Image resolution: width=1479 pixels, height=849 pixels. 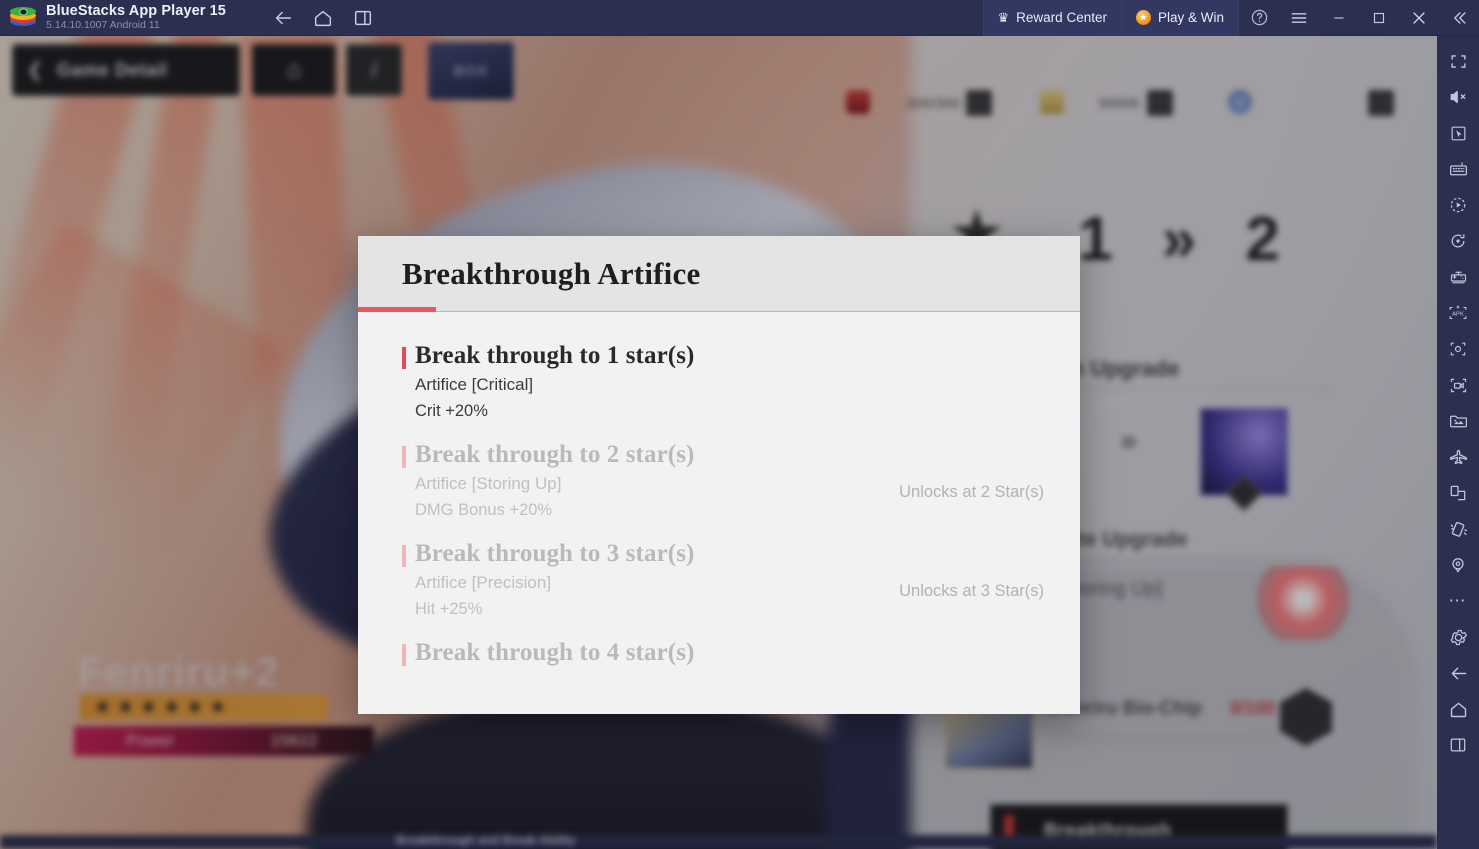 What do you see at coordinates (1458, 637) in the screenshot?
I see `gear-icon` at bounding box center [1458, 637].